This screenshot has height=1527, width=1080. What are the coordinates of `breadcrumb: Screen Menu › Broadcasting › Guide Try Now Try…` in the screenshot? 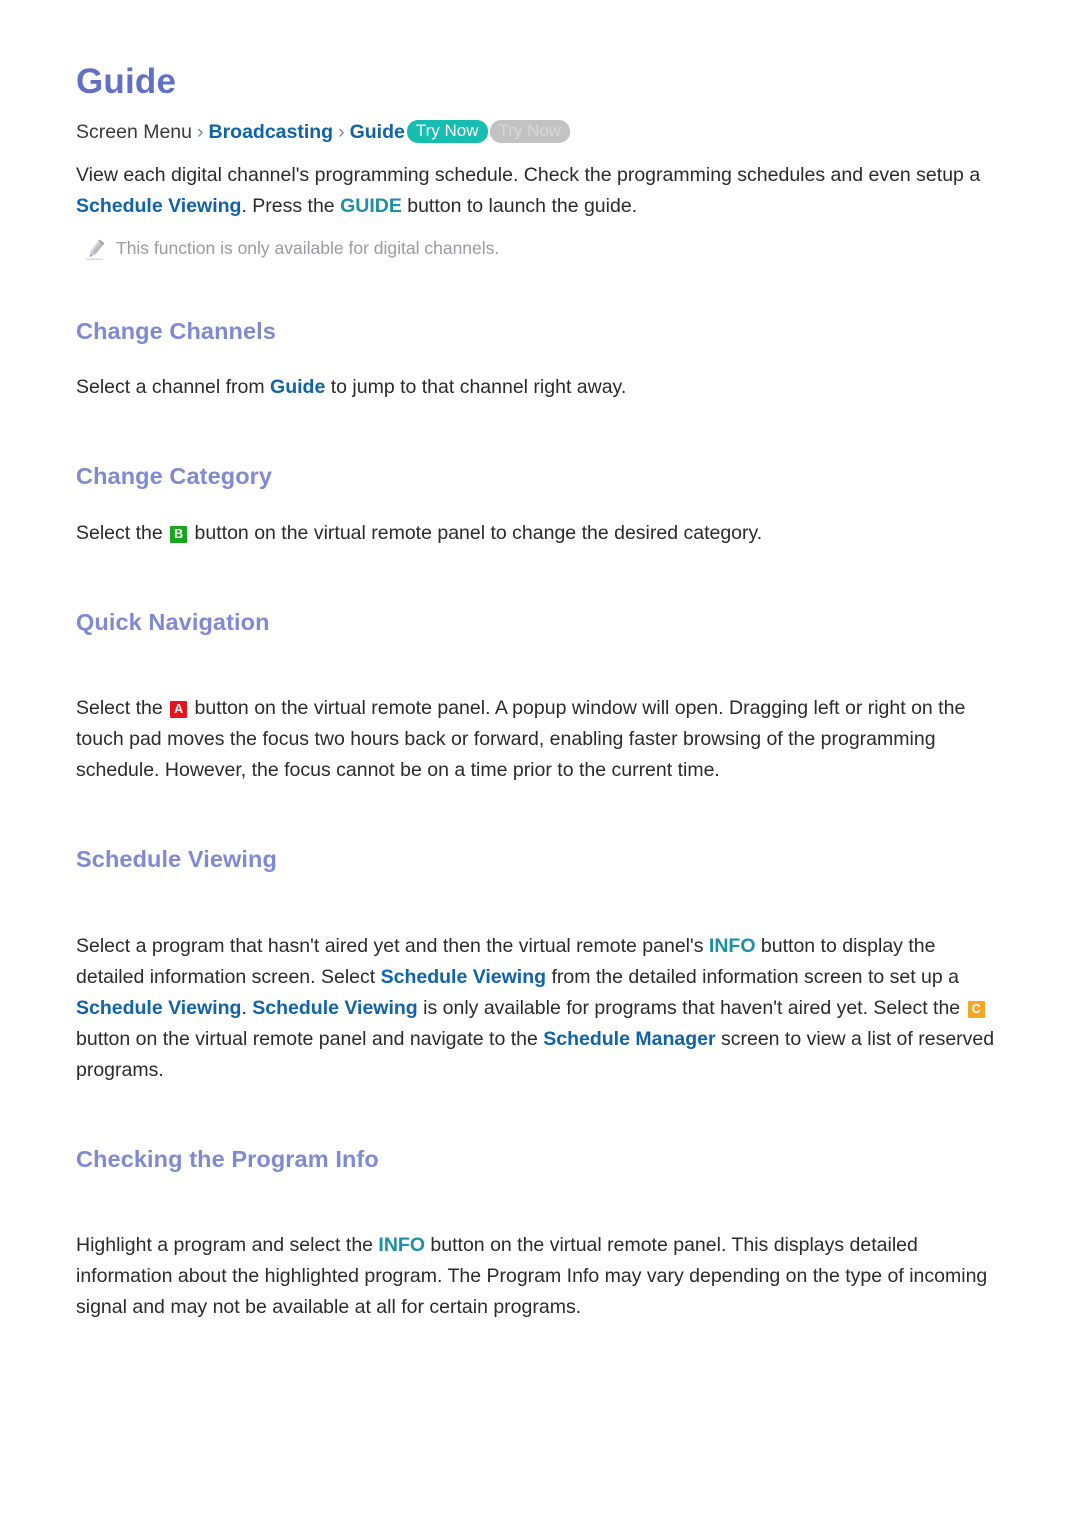 It's located at (548, 132).